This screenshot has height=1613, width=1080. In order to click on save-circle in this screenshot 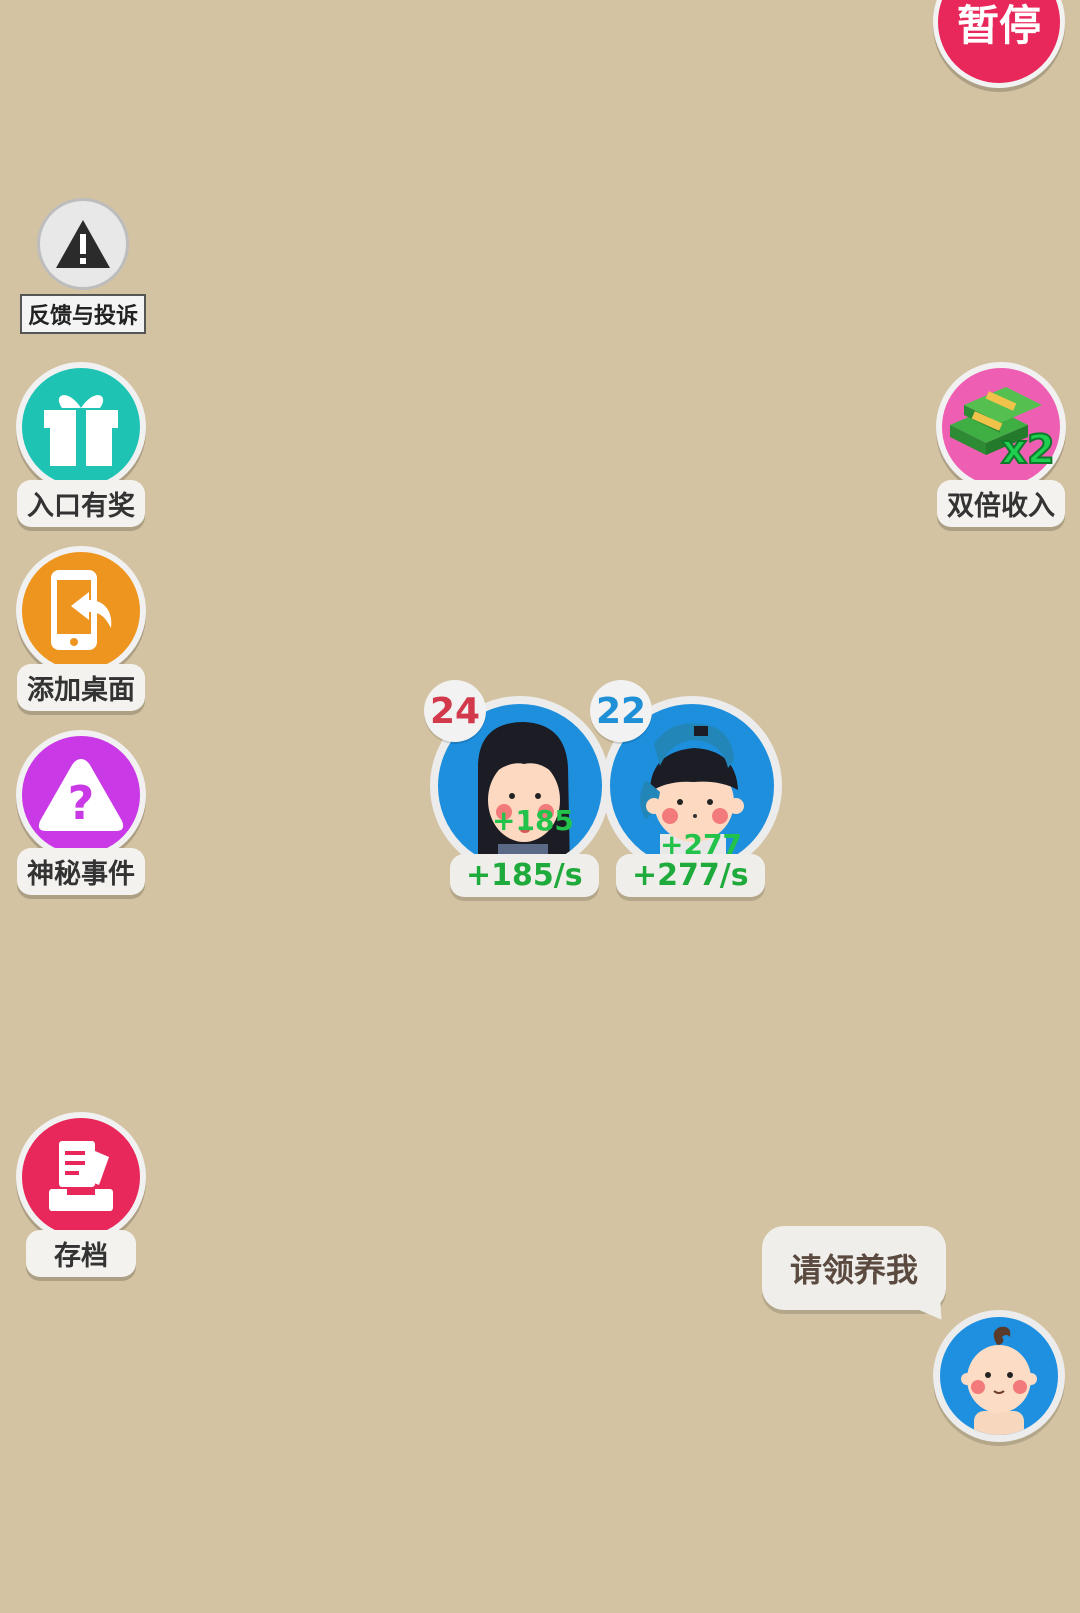, I will do `click(81, 1177)`.